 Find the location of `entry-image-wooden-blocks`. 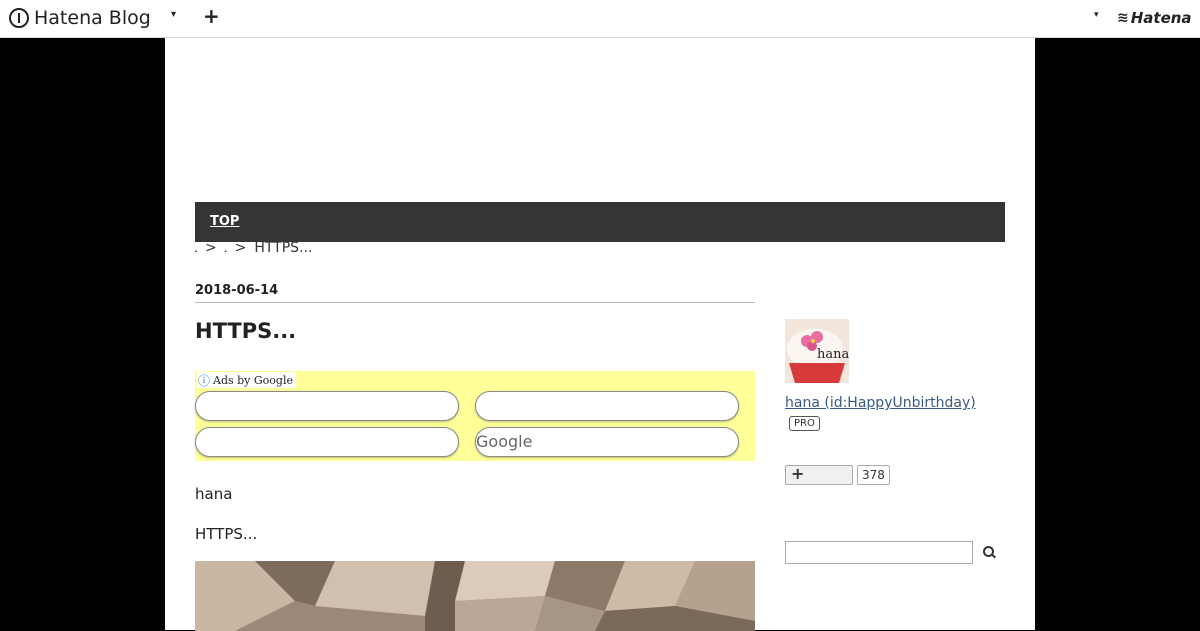

entry-image-wooden-blocks is located at coordinates (475, 596).